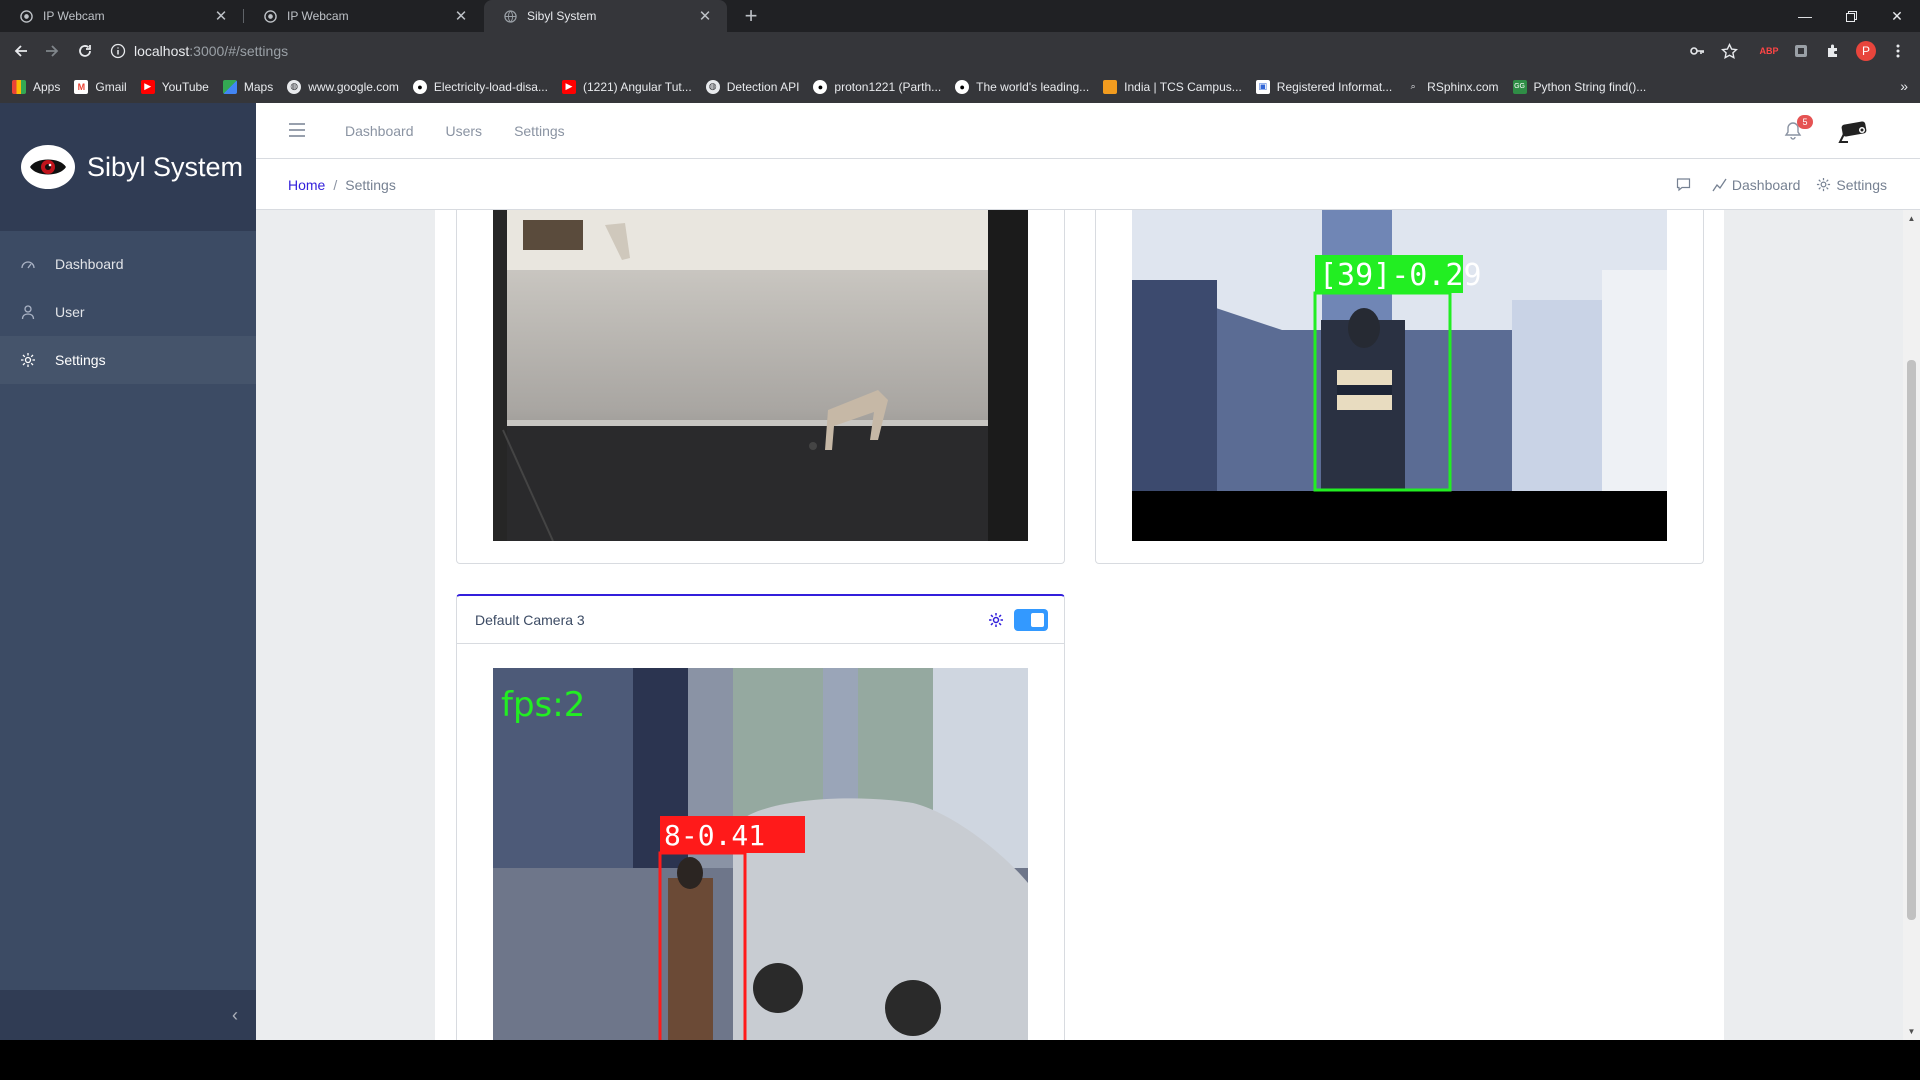 This screenshot has width=1920, height=1080. I want to click on hamburger-icon, so click(297, 130).